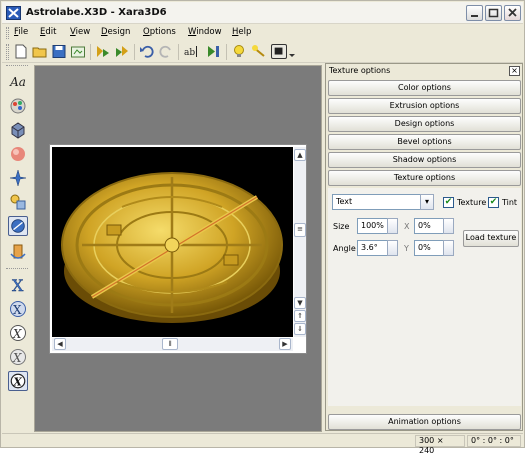  What do you see at coordinates (166, 51) in the screenshot?
I see `redo-icon` at bounding box center [166, 51].